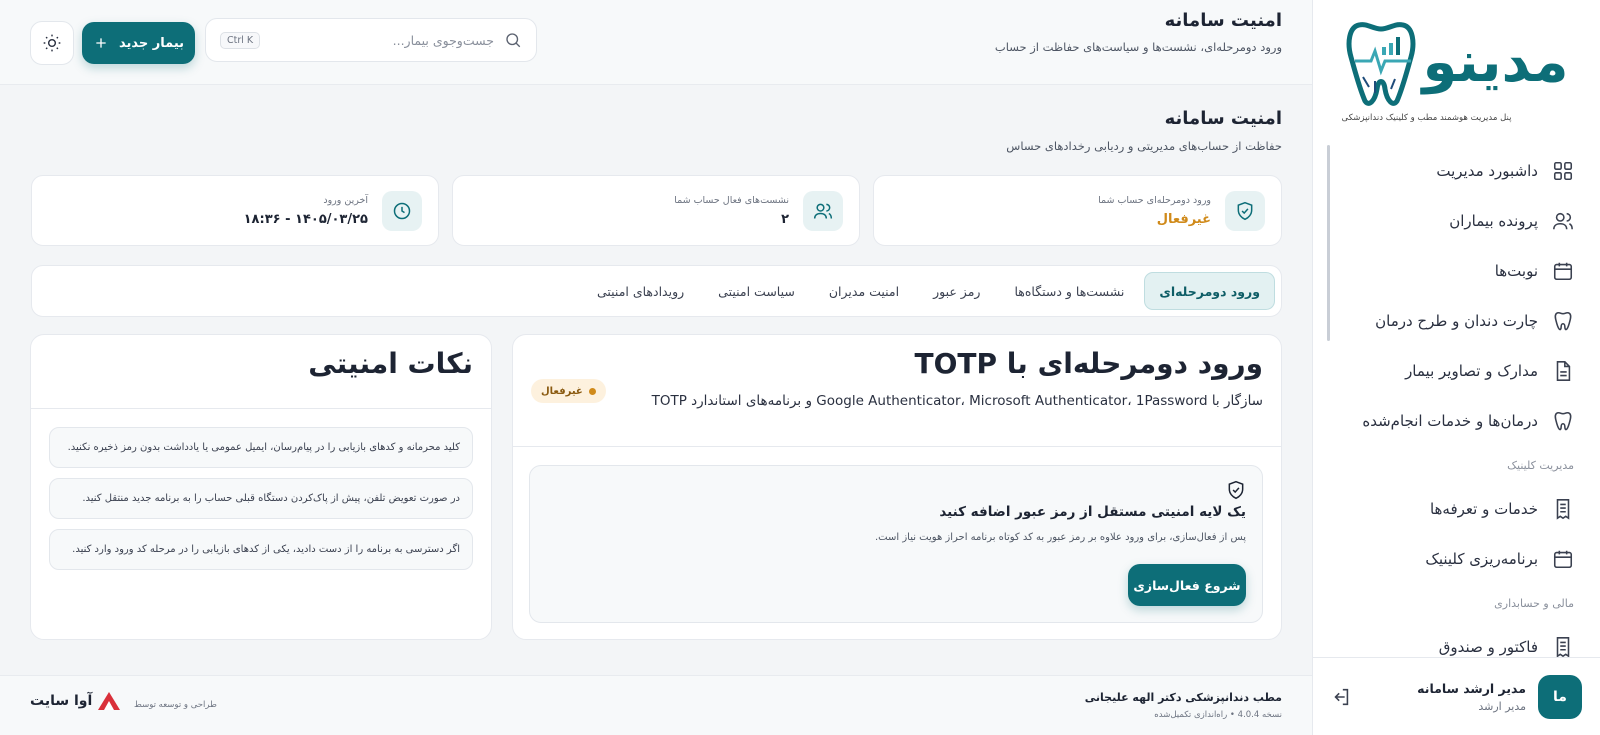 The height and width of the screenshot is (735, 1600). What do you see at coordinates (756, 291) in the screenshot?
I see `tab-security-policy: سیاست امنیتی` at bounding box center [756, 291].